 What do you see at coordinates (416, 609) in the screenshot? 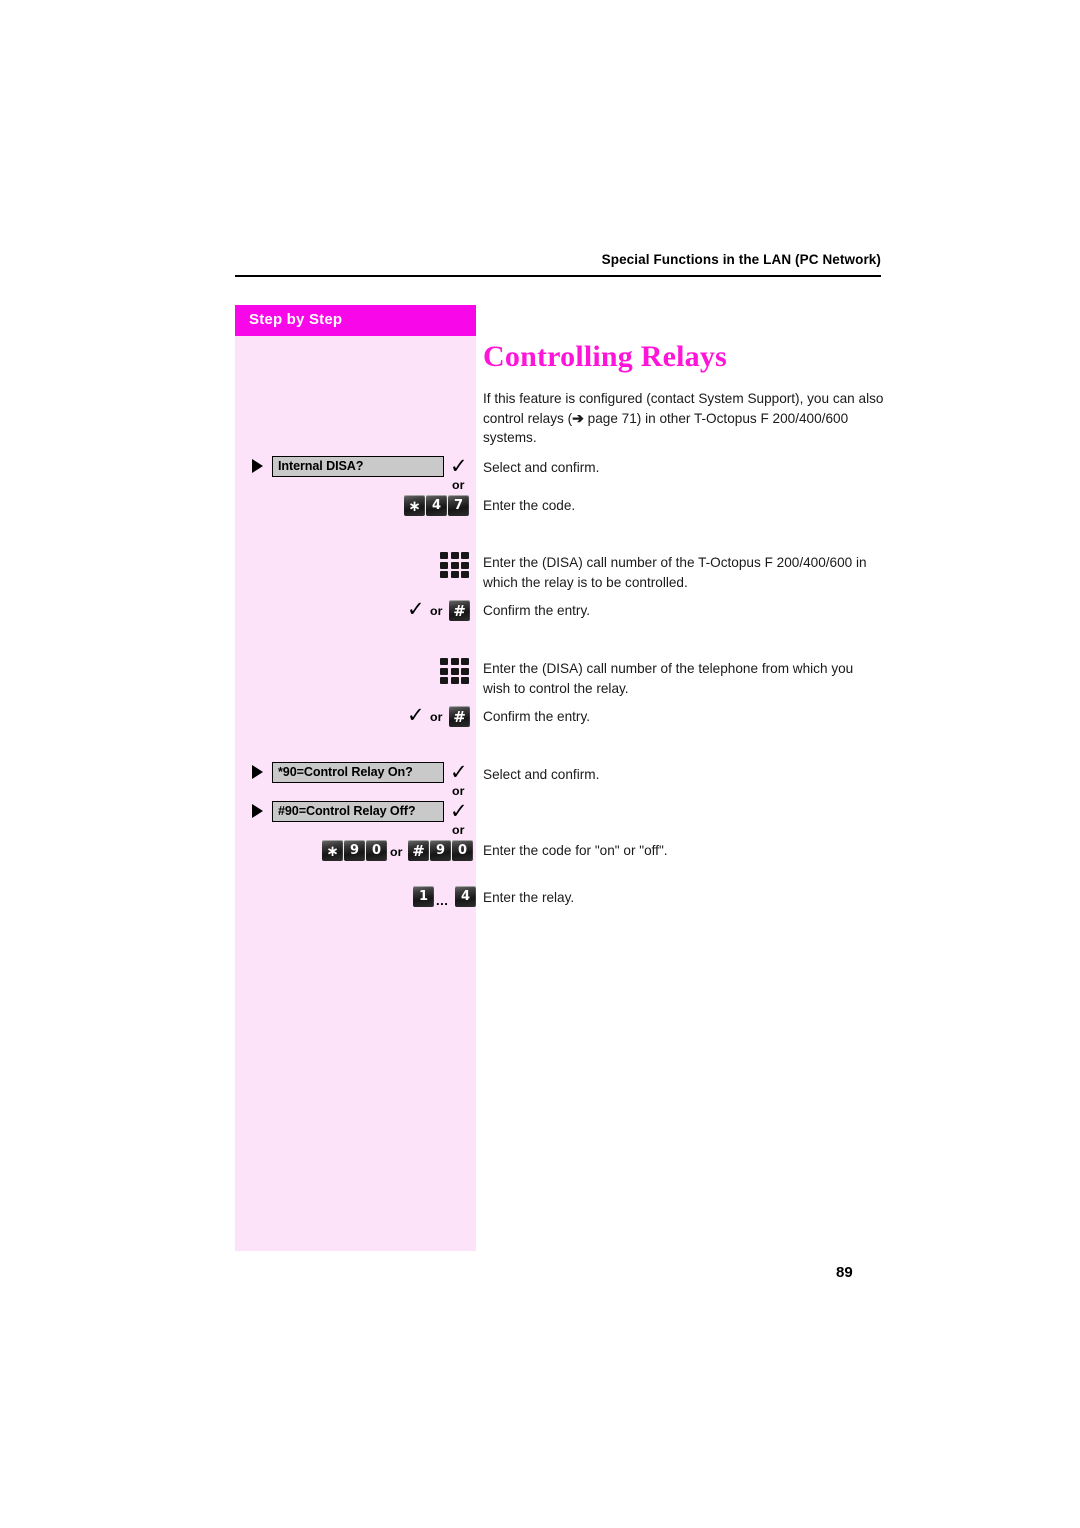
I see `confirm-check-icon-1: ✓` at bounding box center [416, 609].